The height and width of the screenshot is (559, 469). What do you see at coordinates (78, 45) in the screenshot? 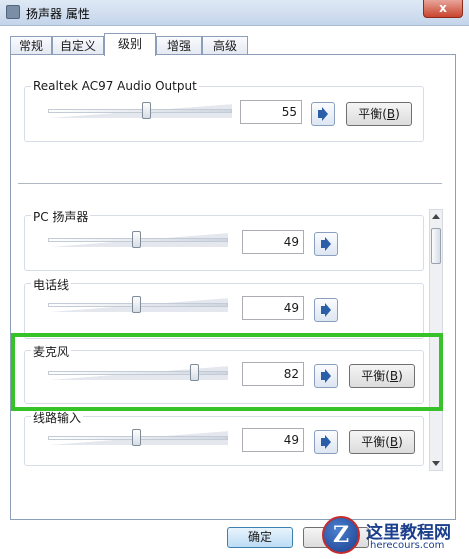
I see `tab-custom: 自定义` at bounding box center [78, 45].